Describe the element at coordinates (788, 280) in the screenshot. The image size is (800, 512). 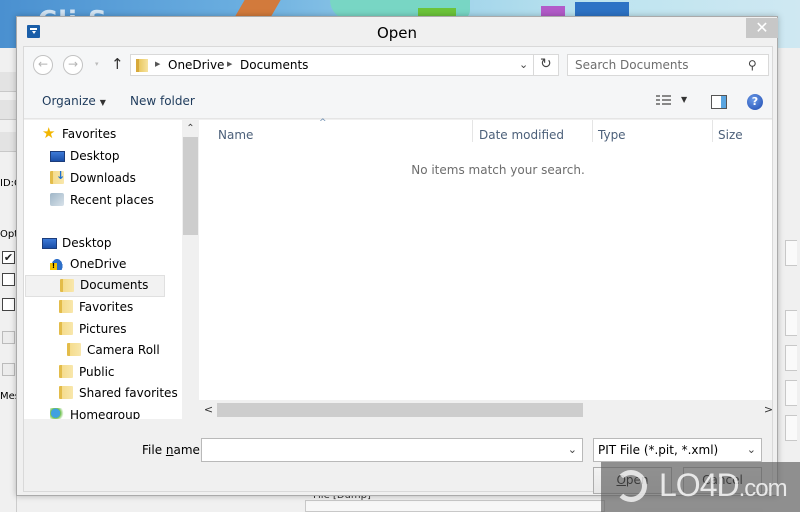
I see `background-app-right-panel` at that location.